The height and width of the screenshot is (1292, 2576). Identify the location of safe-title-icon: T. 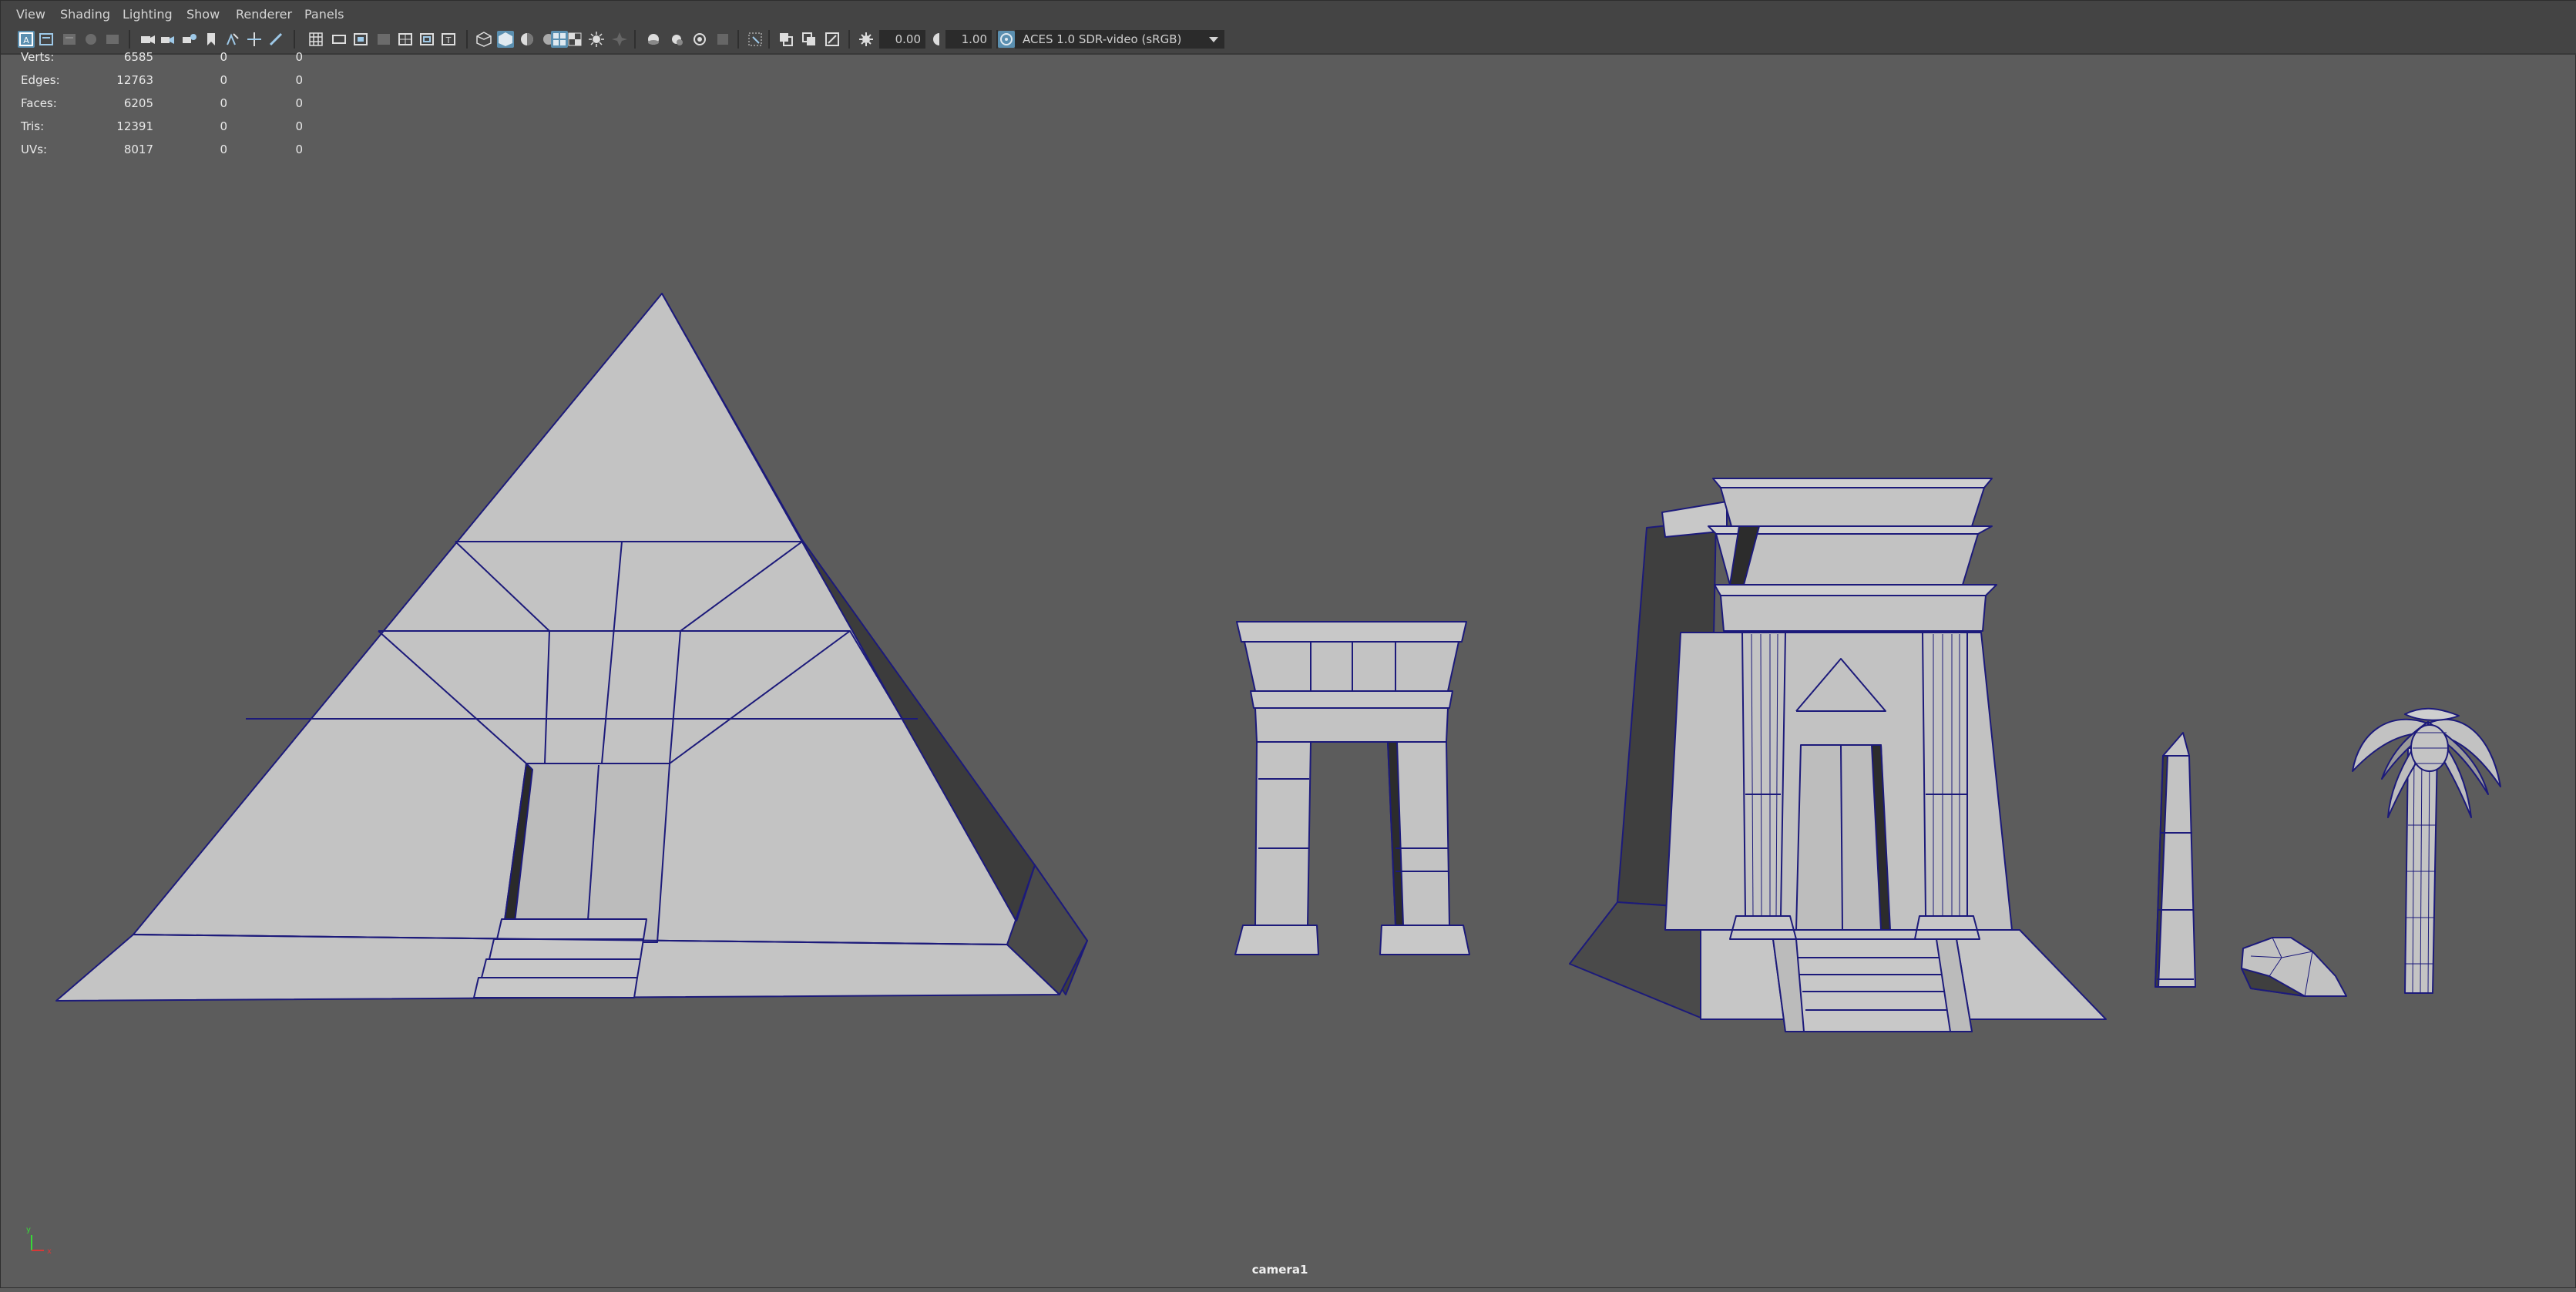
(448, 39).